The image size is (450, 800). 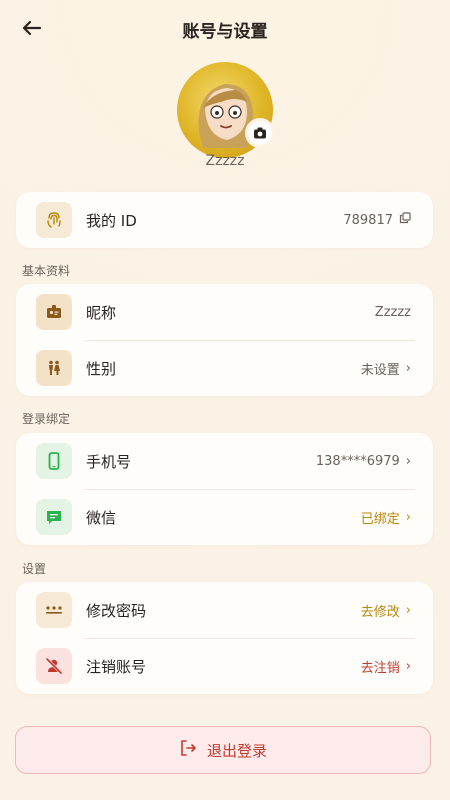 I want to click on id-badge-icon, so click(x=54, y=312).